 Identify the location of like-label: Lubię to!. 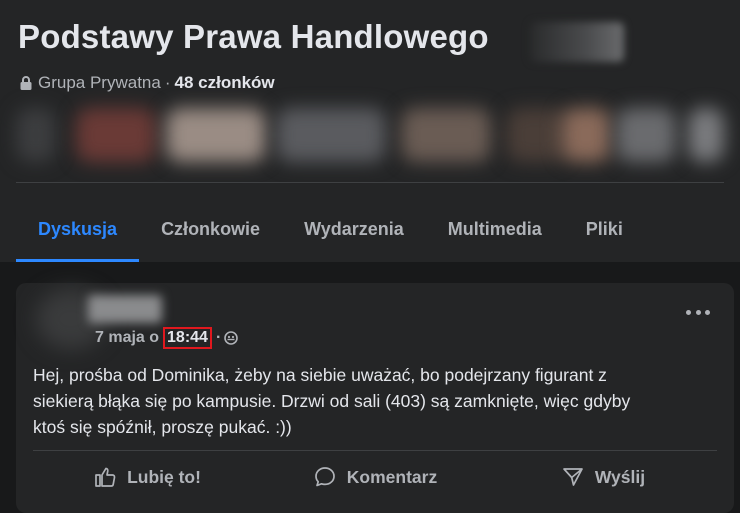
(164, 476).